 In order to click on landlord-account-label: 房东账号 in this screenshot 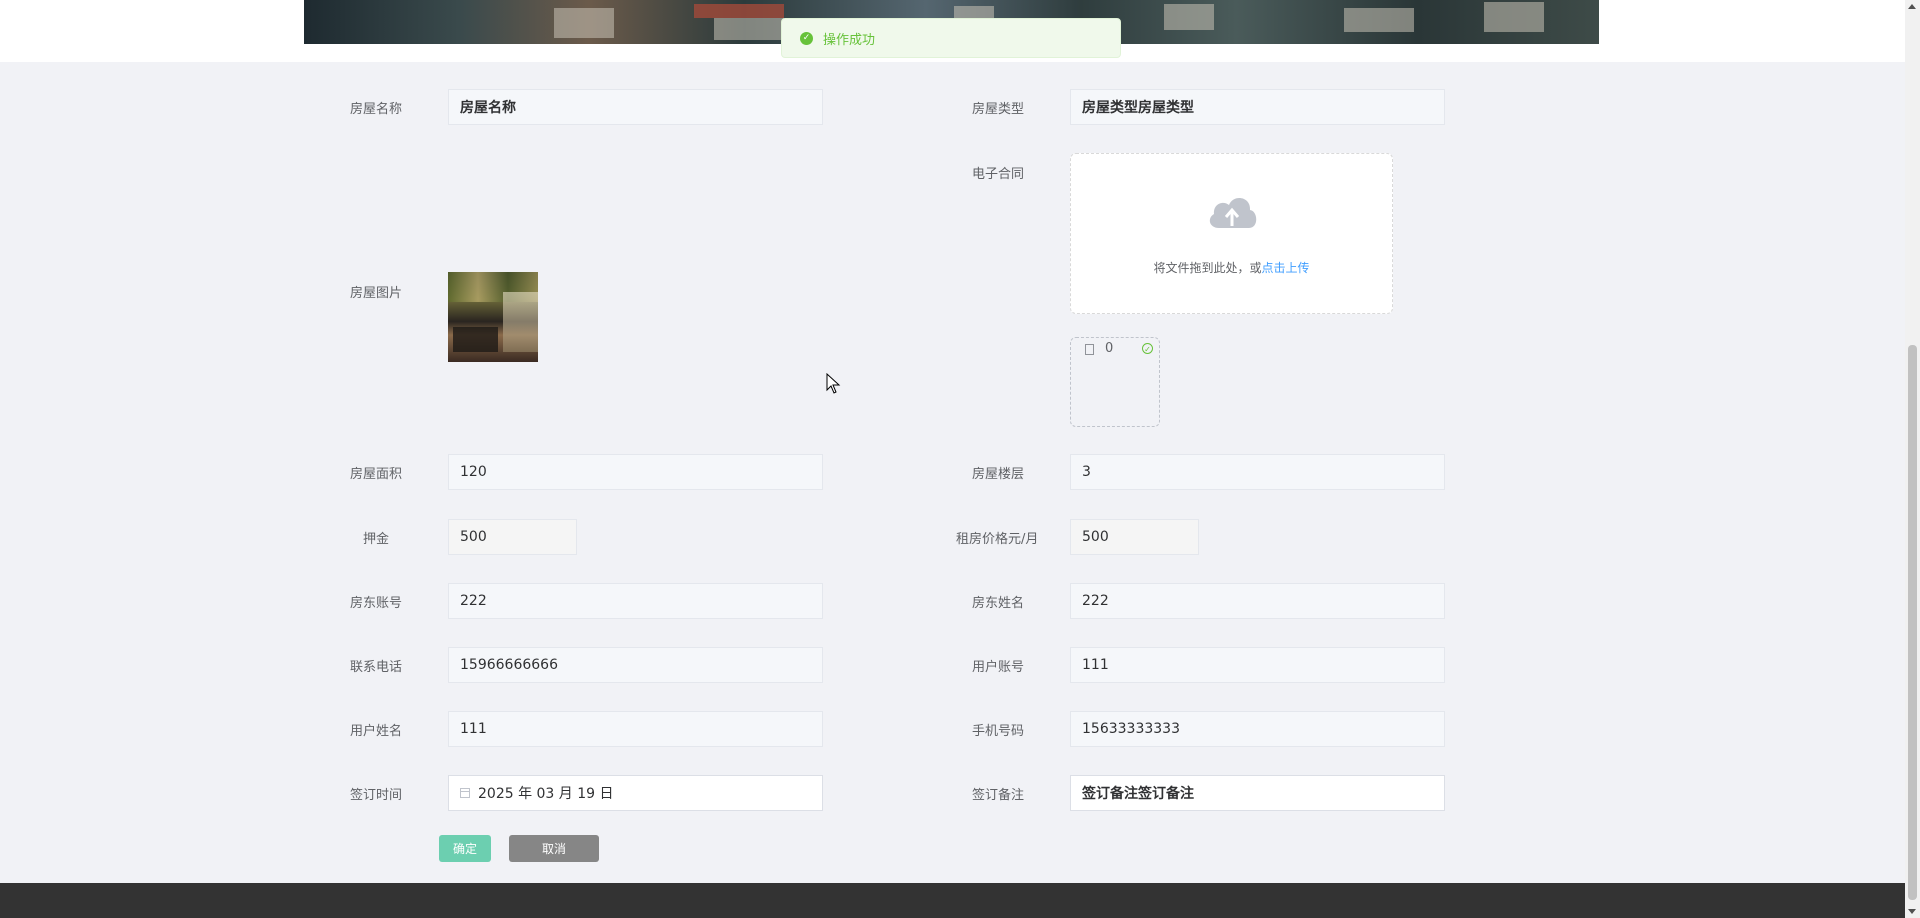, I will do `click(376, 603)`.